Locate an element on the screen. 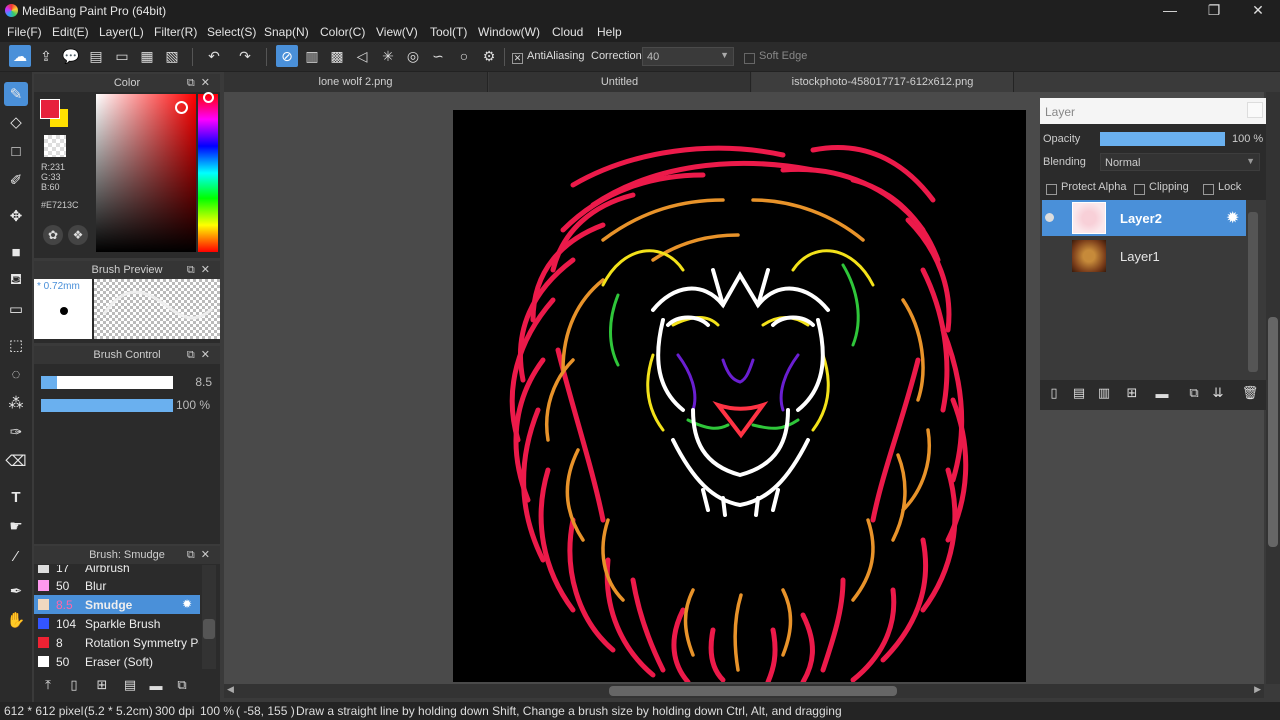 Image resolution: width=1280 pixels, height=720 pixels. bucket-tool-icon: ⛾ is located at coordinates (16, 280).